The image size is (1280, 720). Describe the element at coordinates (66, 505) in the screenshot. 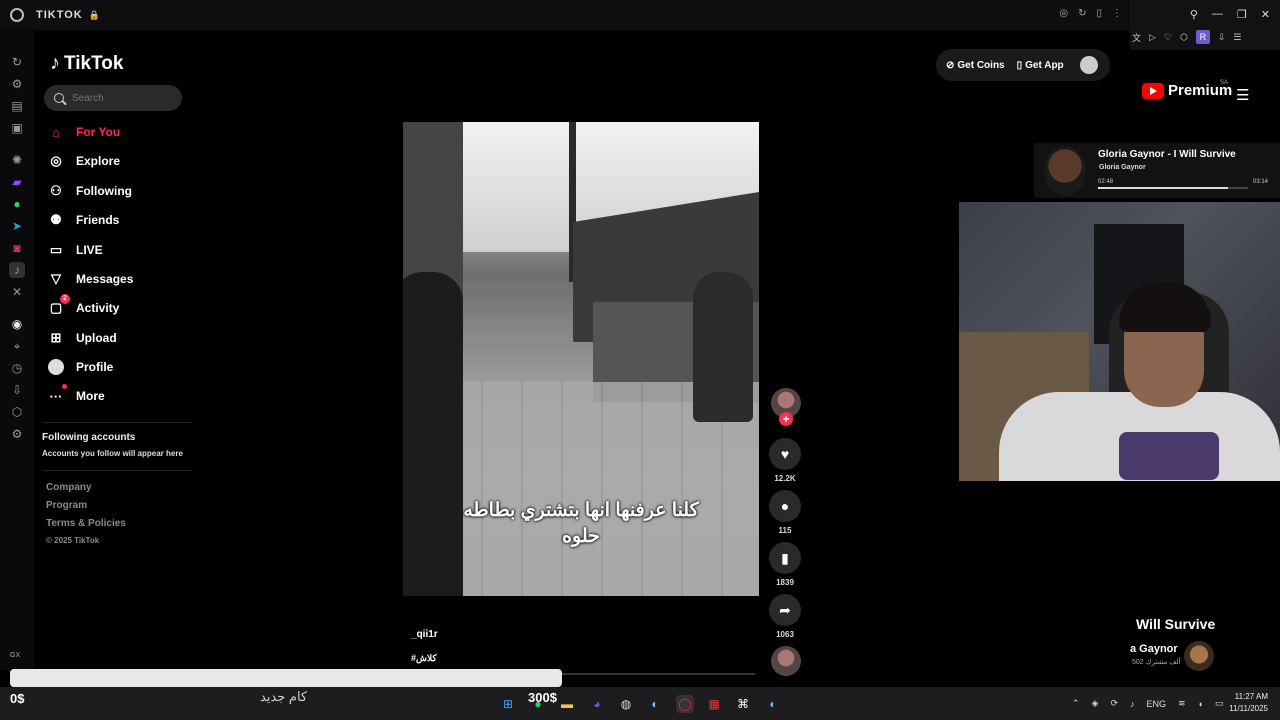

I see `footer-program-link: Program` at that location.